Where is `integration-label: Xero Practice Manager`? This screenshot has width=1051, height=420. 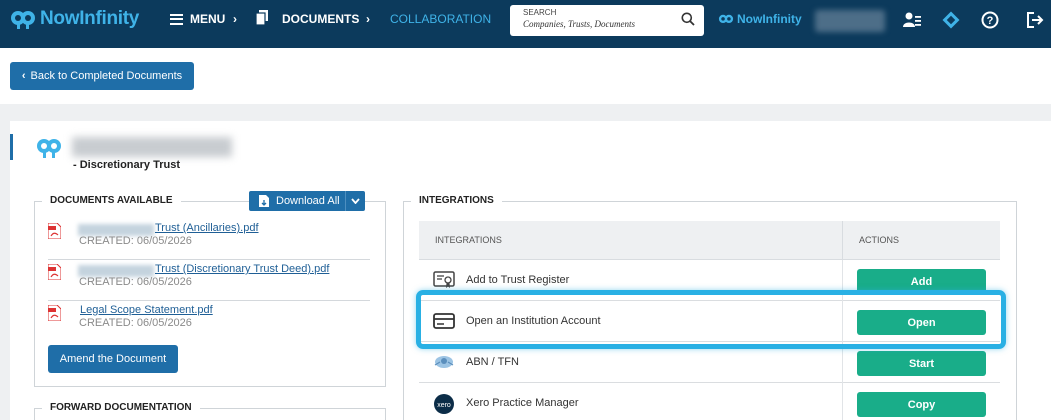
integration-label: Xero Practice Manager is located at coordinates (522, 403).